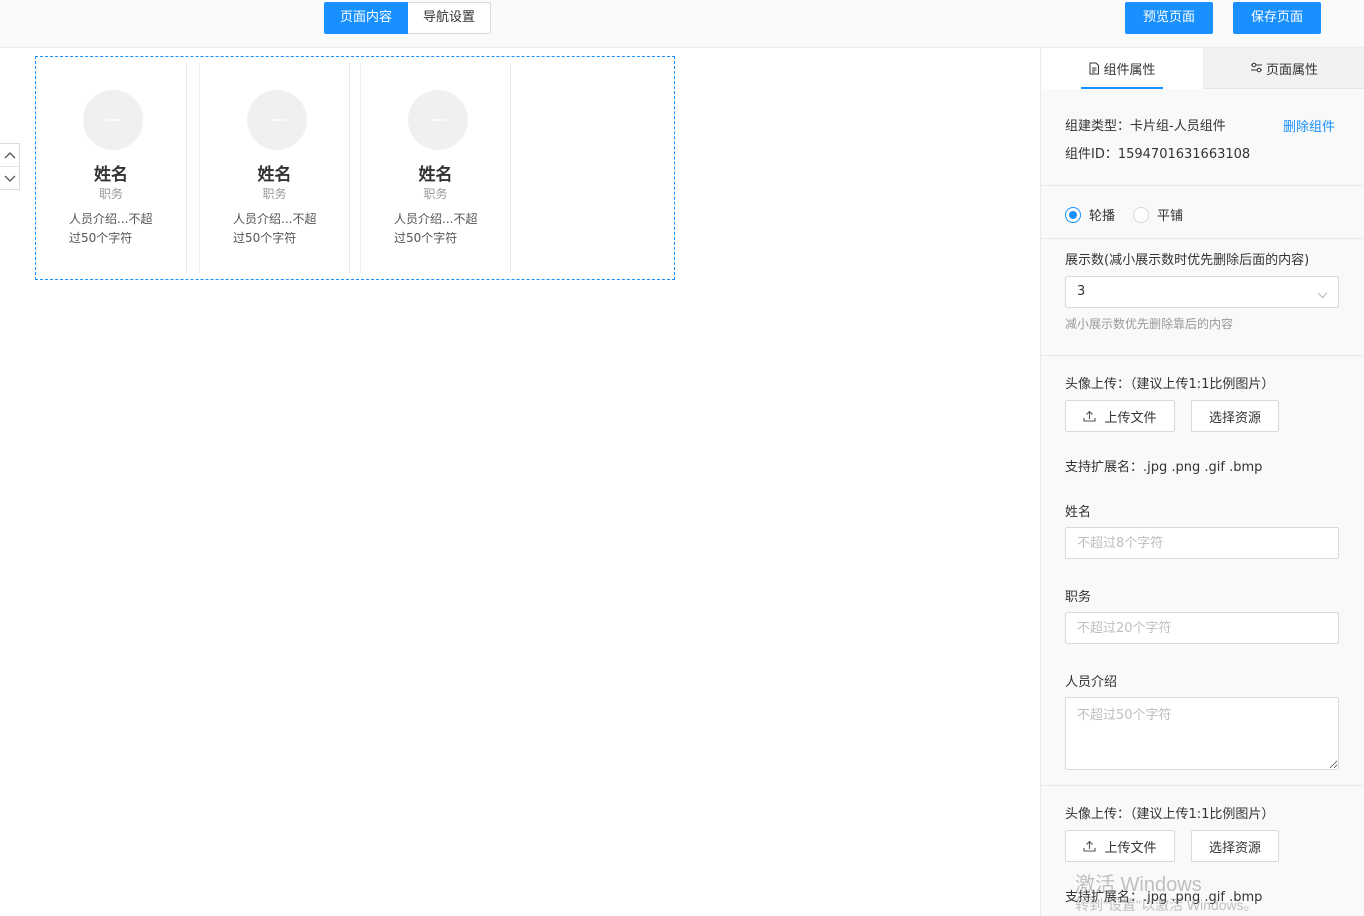  I want to click on radio-dot, so click(1141, 214).